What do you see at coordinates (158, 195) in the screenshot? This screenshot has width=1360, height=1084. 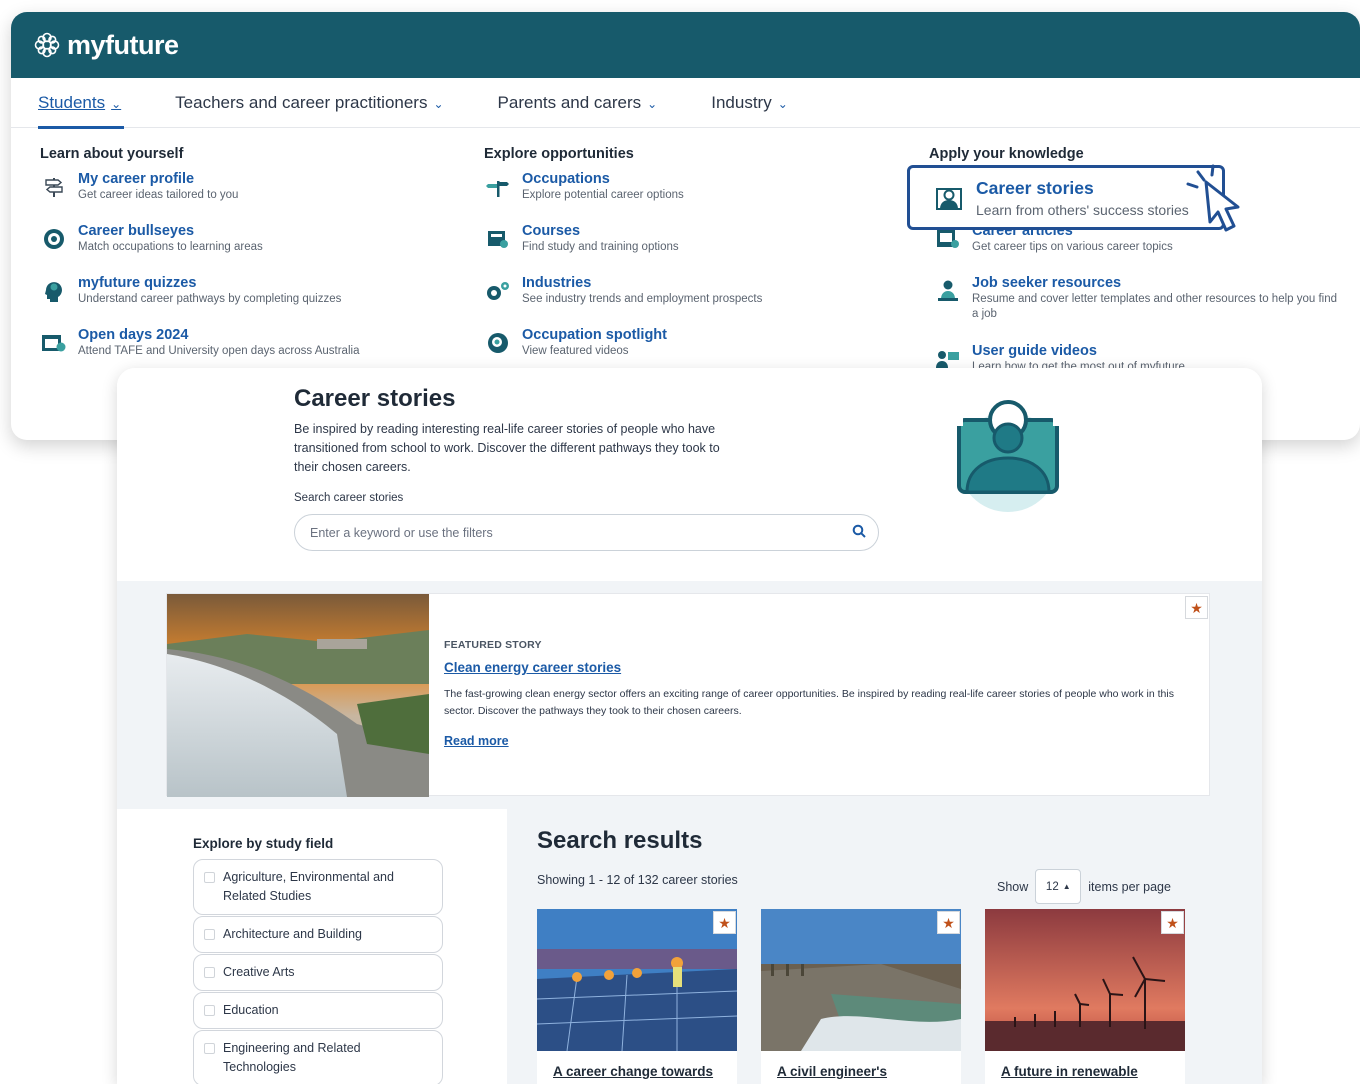 I see `menu-item-desc: Get career ideas tailored to you` at bounding box center [158, 195].